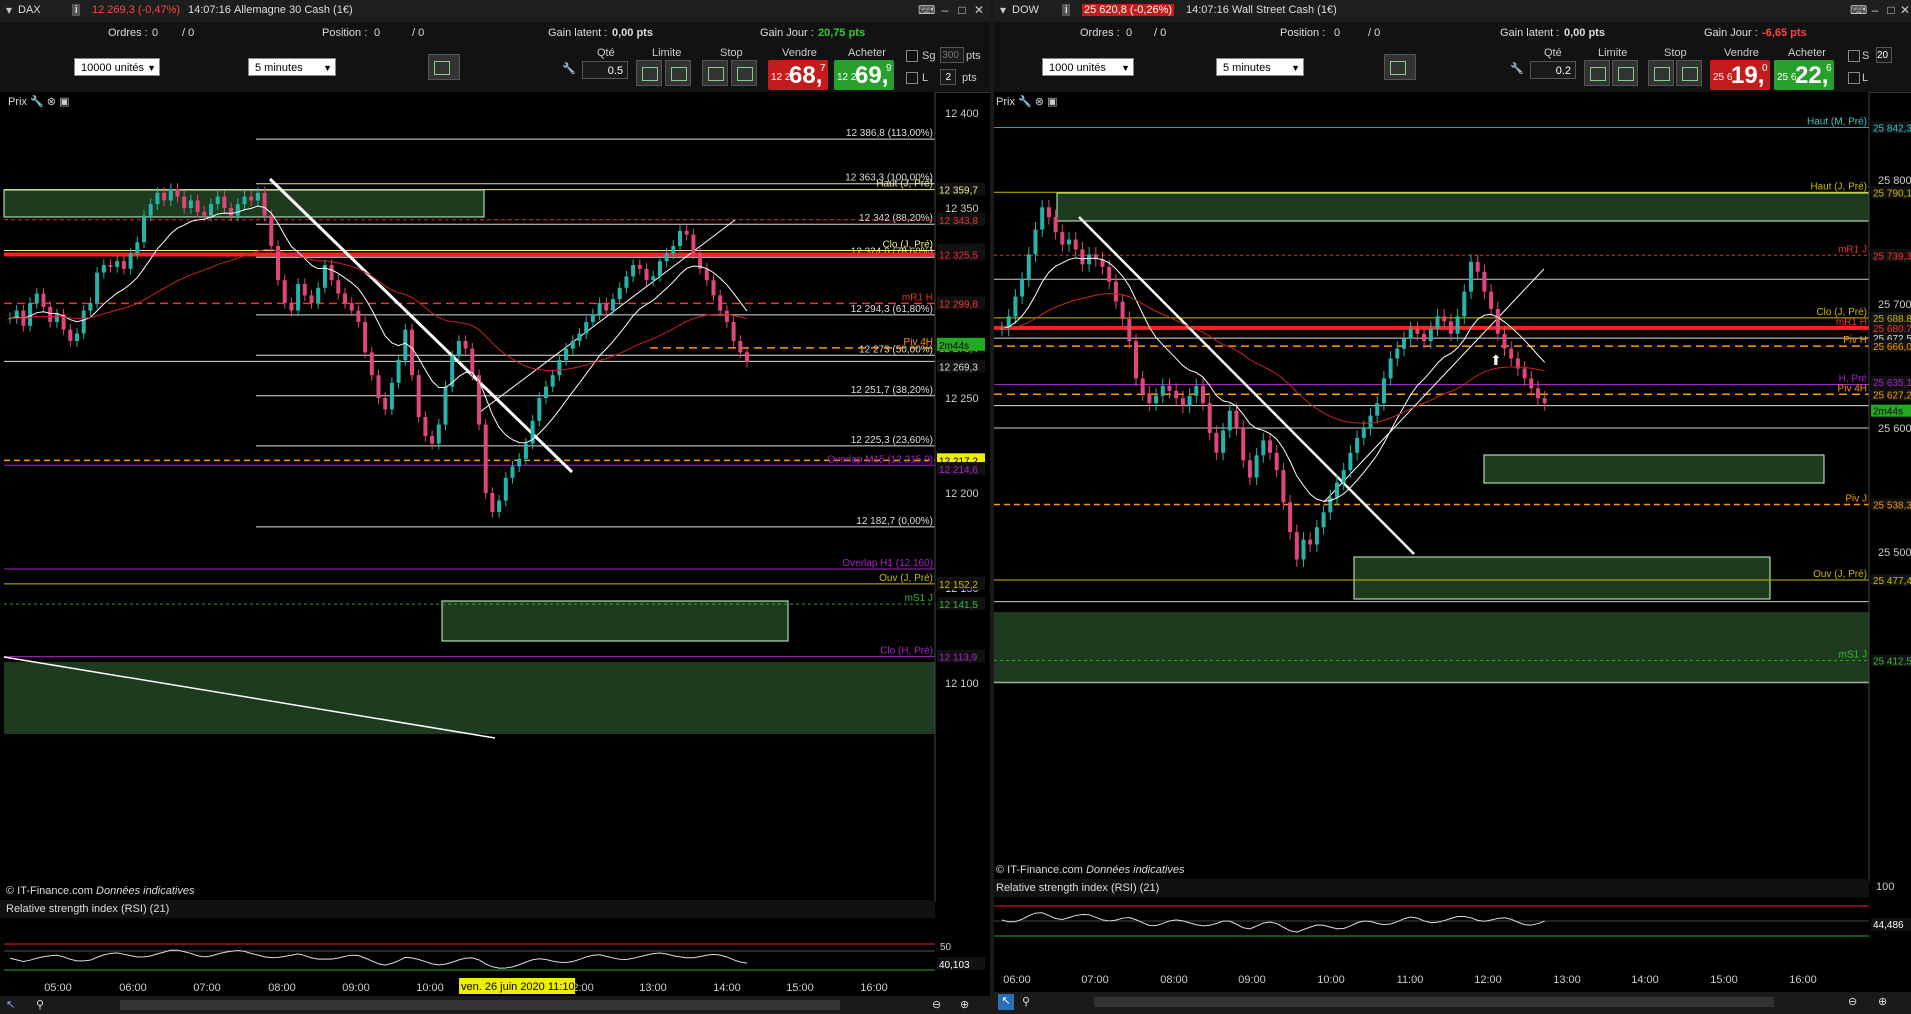 The height and width of the screenshot is (1014, 1911). I want to click on sell-button: 12 2 68, 7, so click(798, 75).